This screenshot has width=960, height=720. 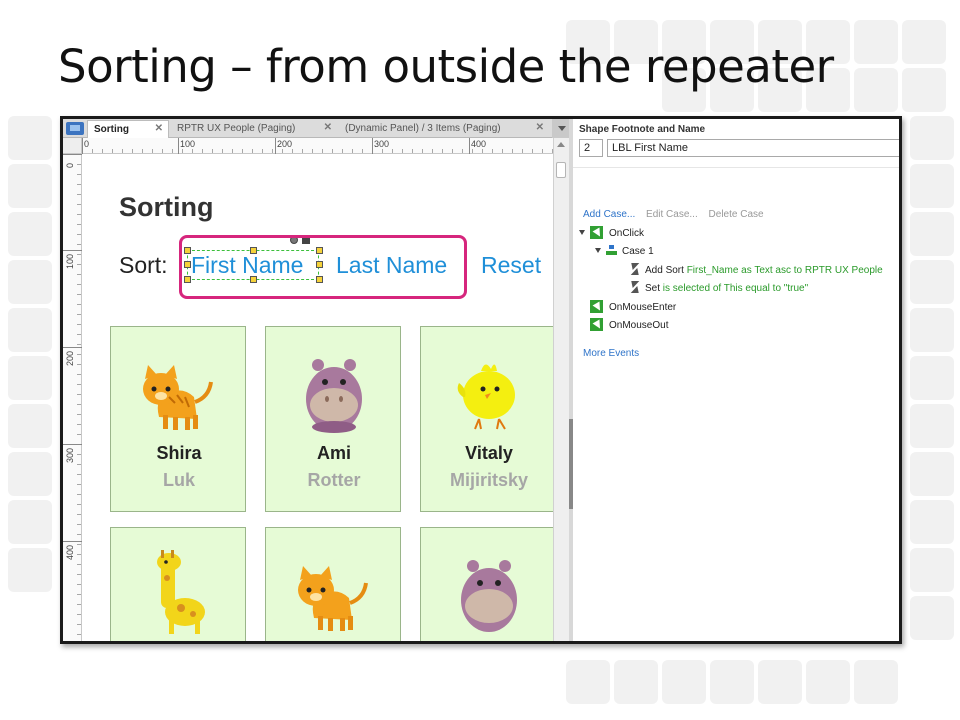 I want to click on tab-dynamic-panel: (Dynamic Panel) / 3 Items (Paging) ✕, so click(x=444, y=129).